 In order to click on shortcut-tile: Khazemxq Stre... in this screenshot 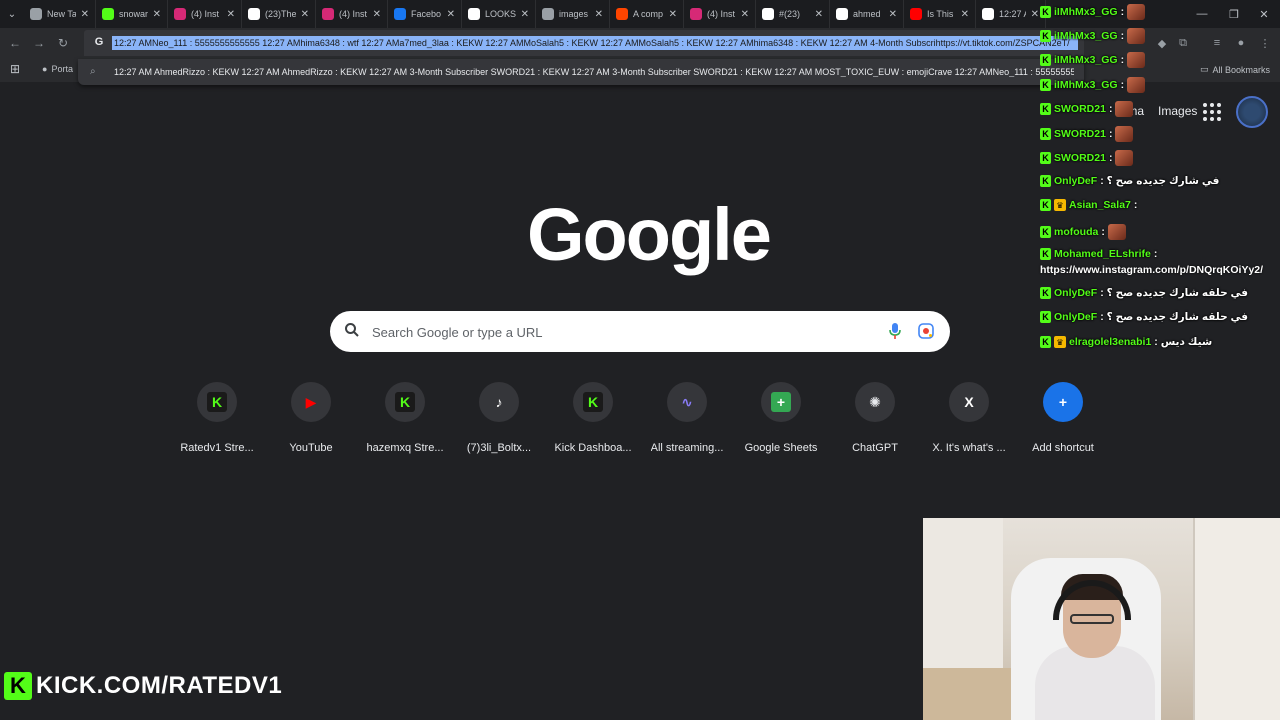, I will do `click(405, 417)`.